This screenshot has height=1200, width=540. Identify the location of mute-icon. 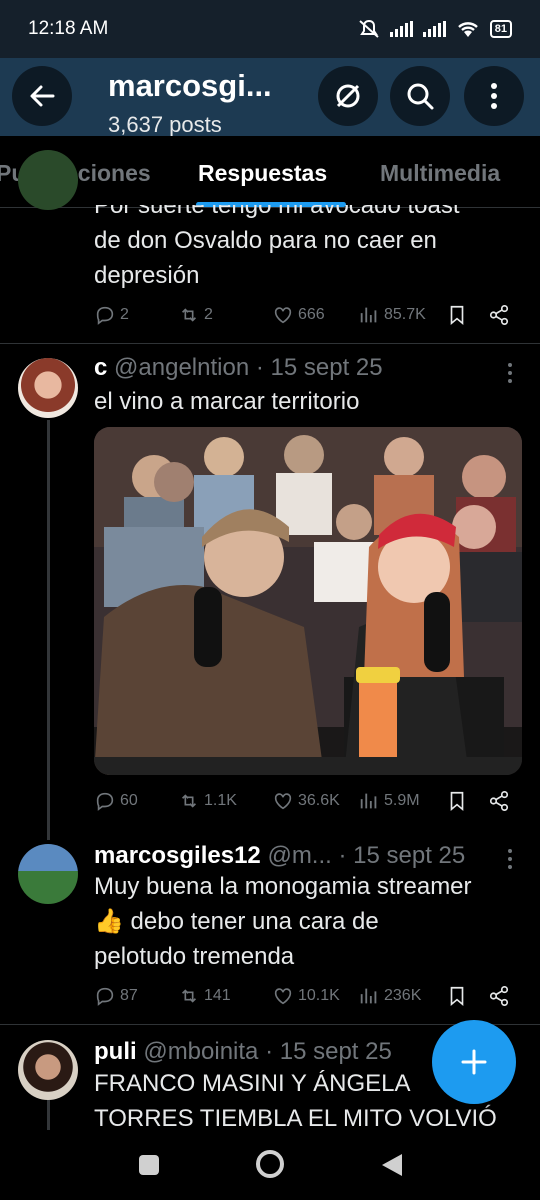
(369, 28).